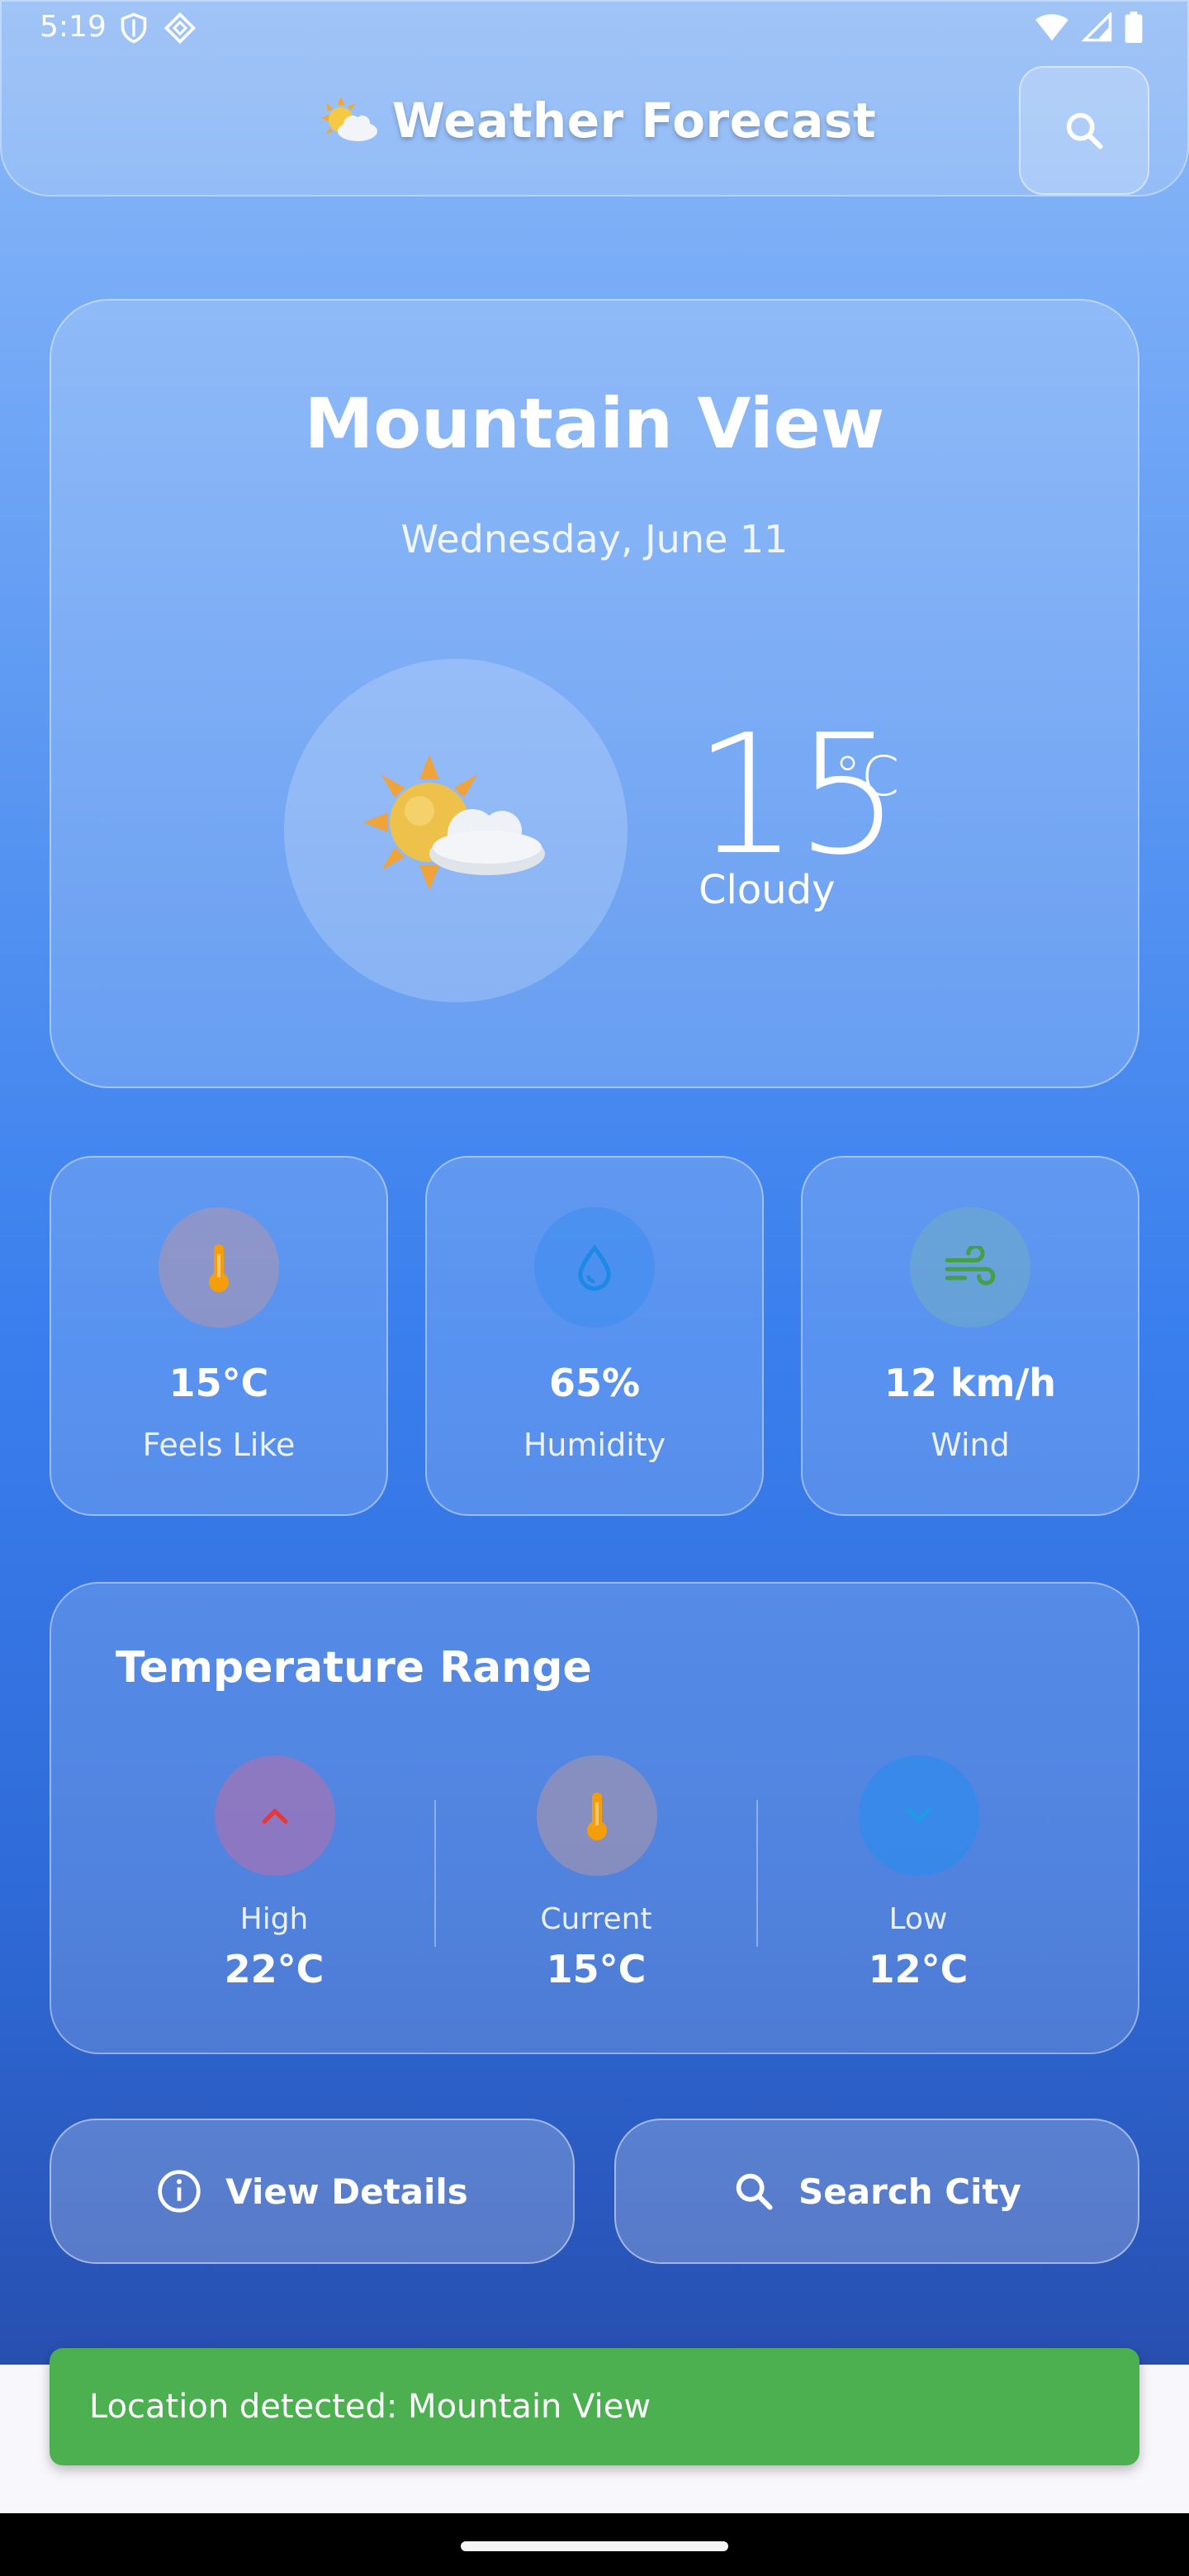 This screenshot has width=1189, height=2576. Describe the element at coordinates (219, 1336) in the screenshot. I see `feels-like-card: 15°C Feels Like` at that location.